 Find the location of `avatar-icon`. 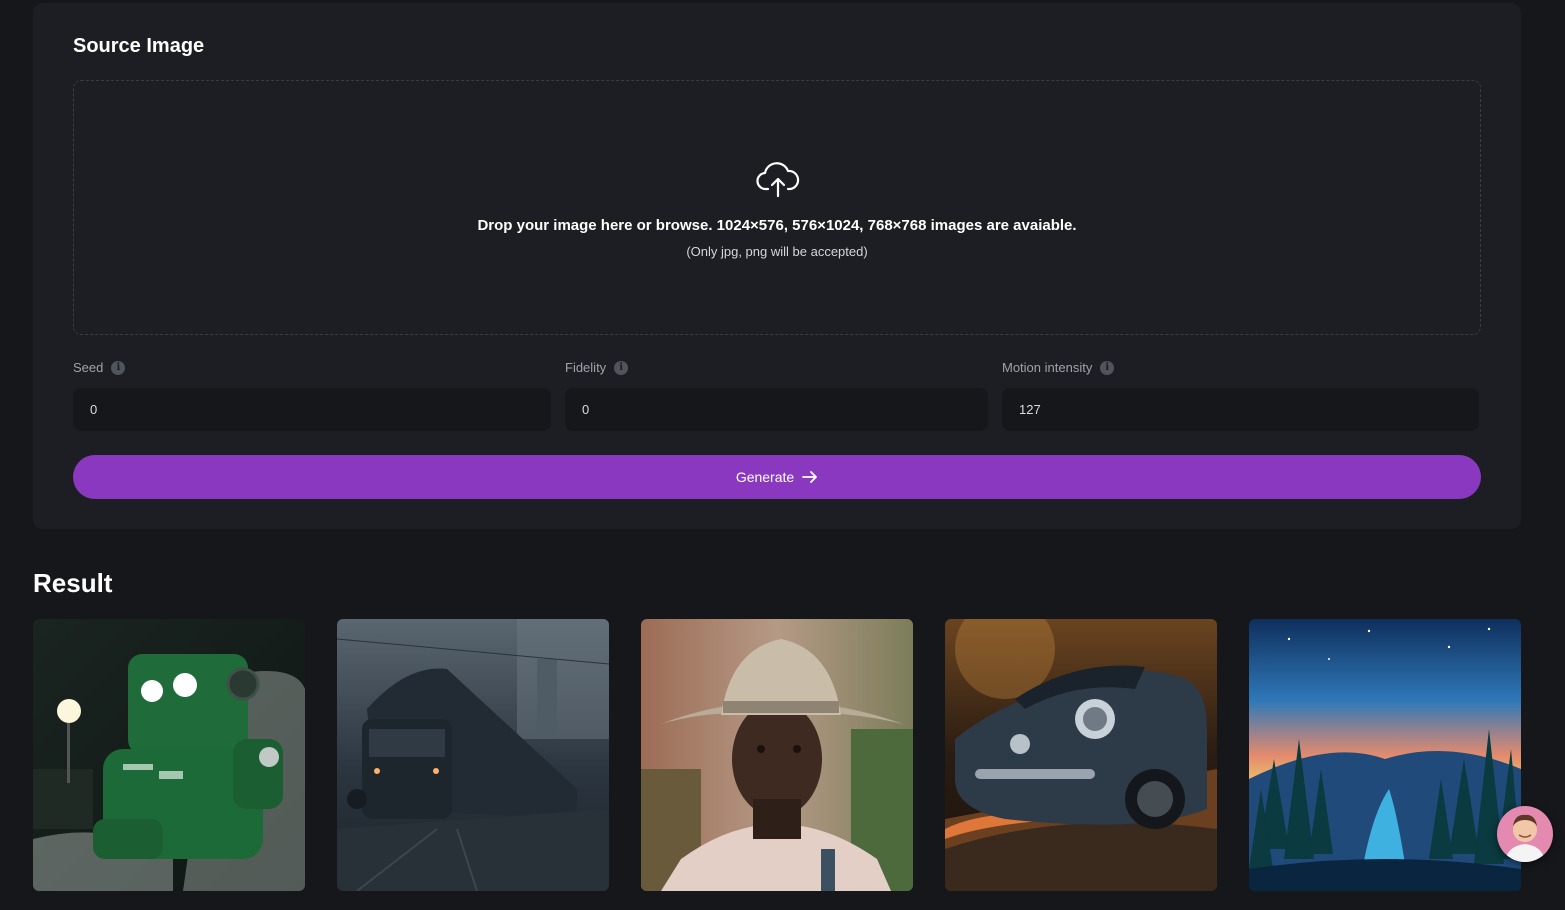

avatar-icon is located at coordinates (1525, 834).